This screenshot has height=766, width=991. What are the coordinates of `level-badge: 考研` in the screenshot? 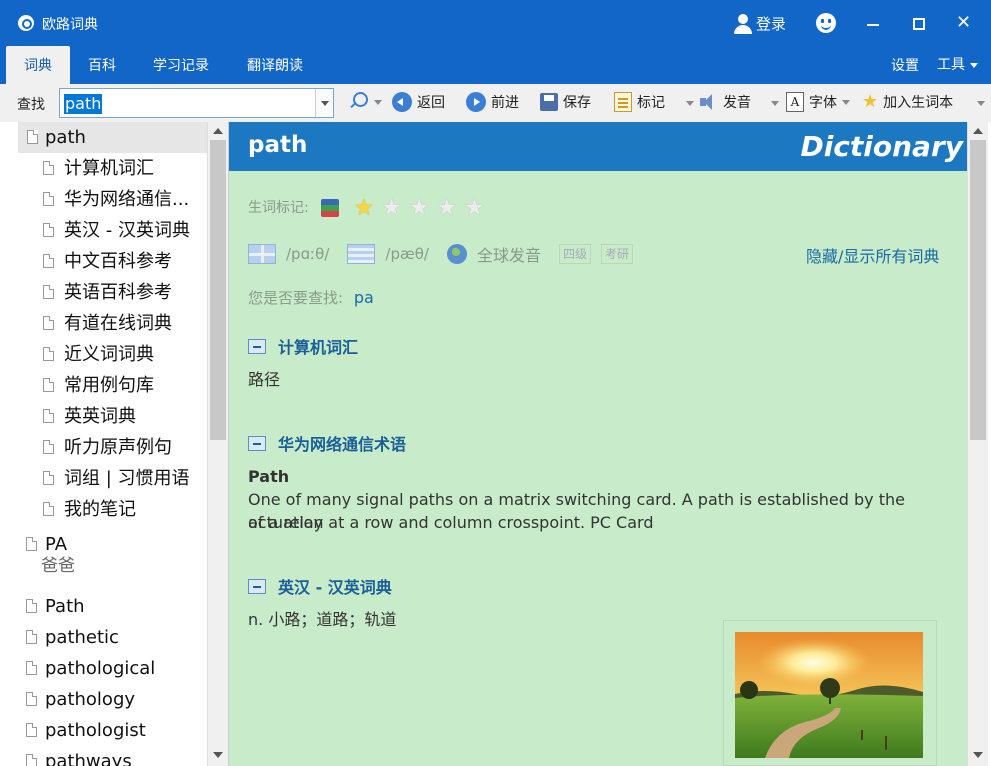 It's located at (616, 254).